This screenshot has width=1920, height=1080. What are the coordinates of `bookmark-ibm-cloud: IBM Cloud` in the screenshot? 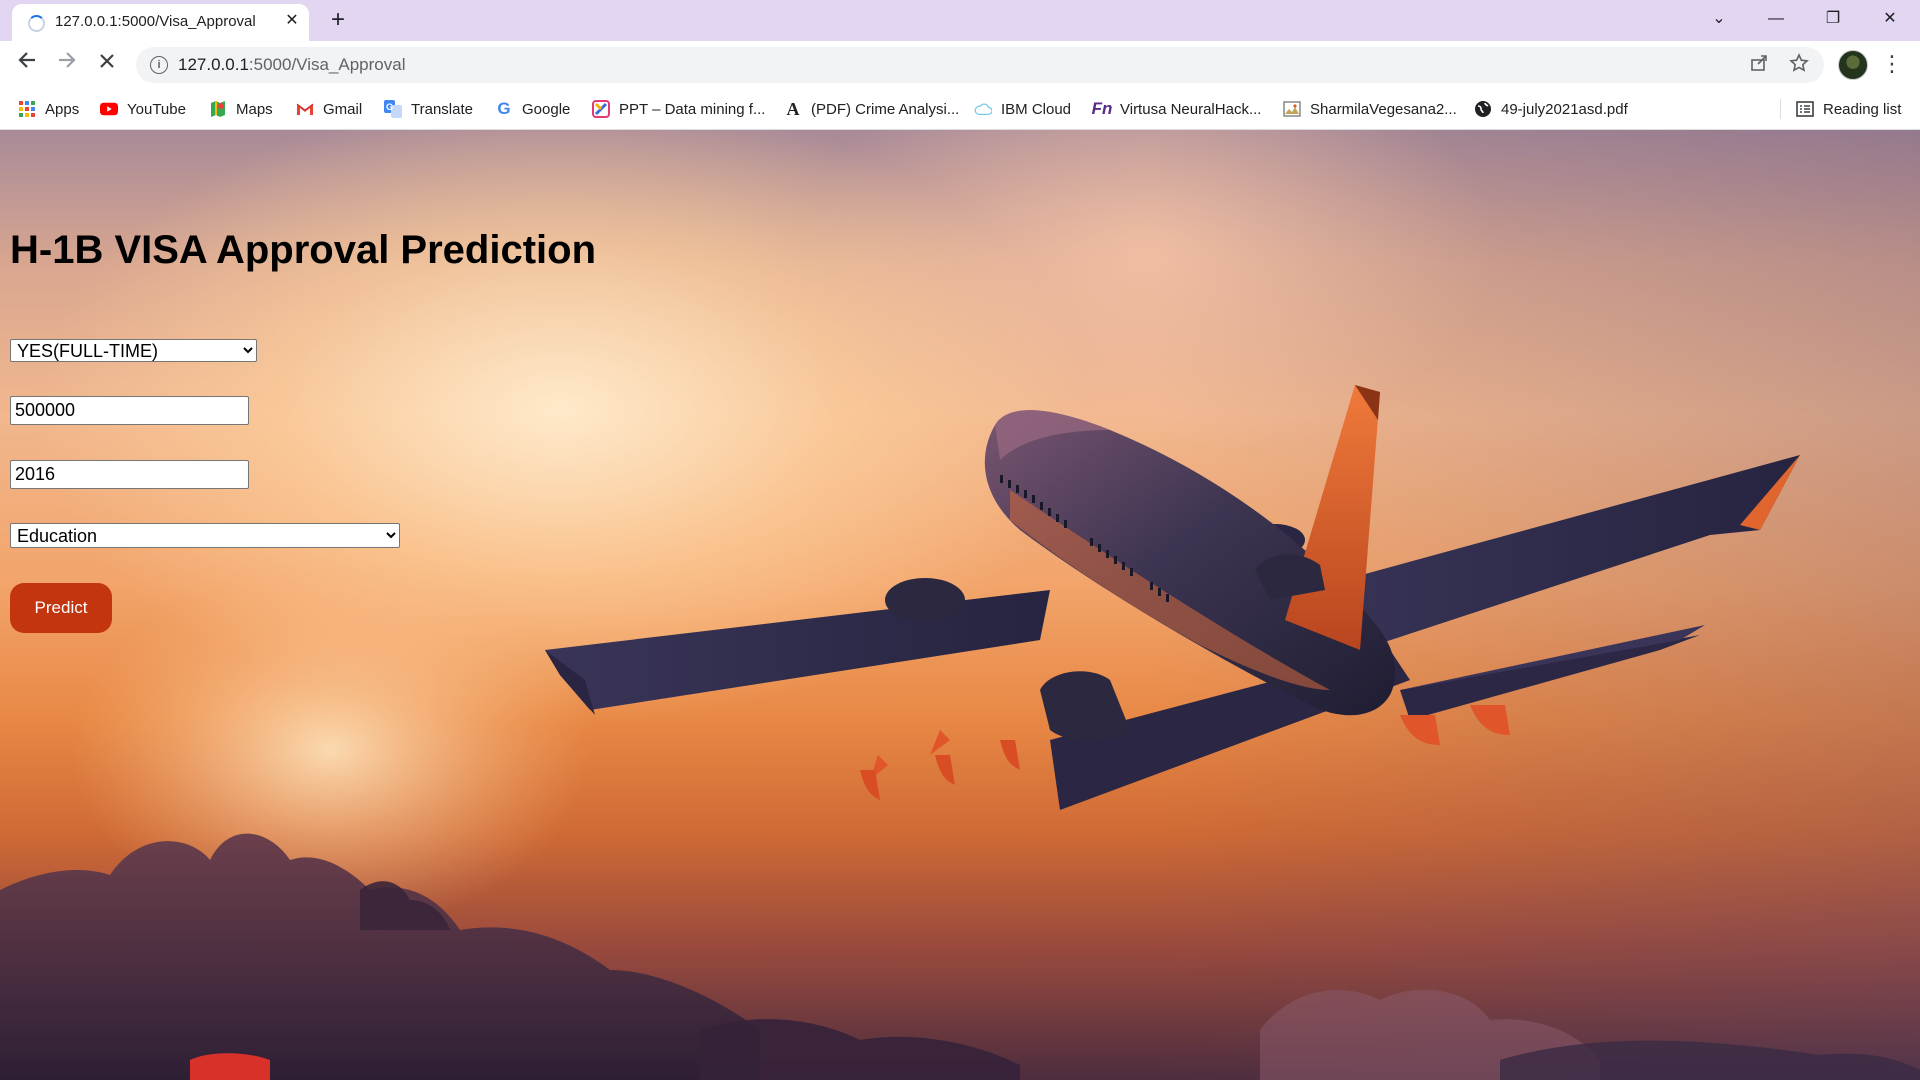 It's located at (1022, 109).